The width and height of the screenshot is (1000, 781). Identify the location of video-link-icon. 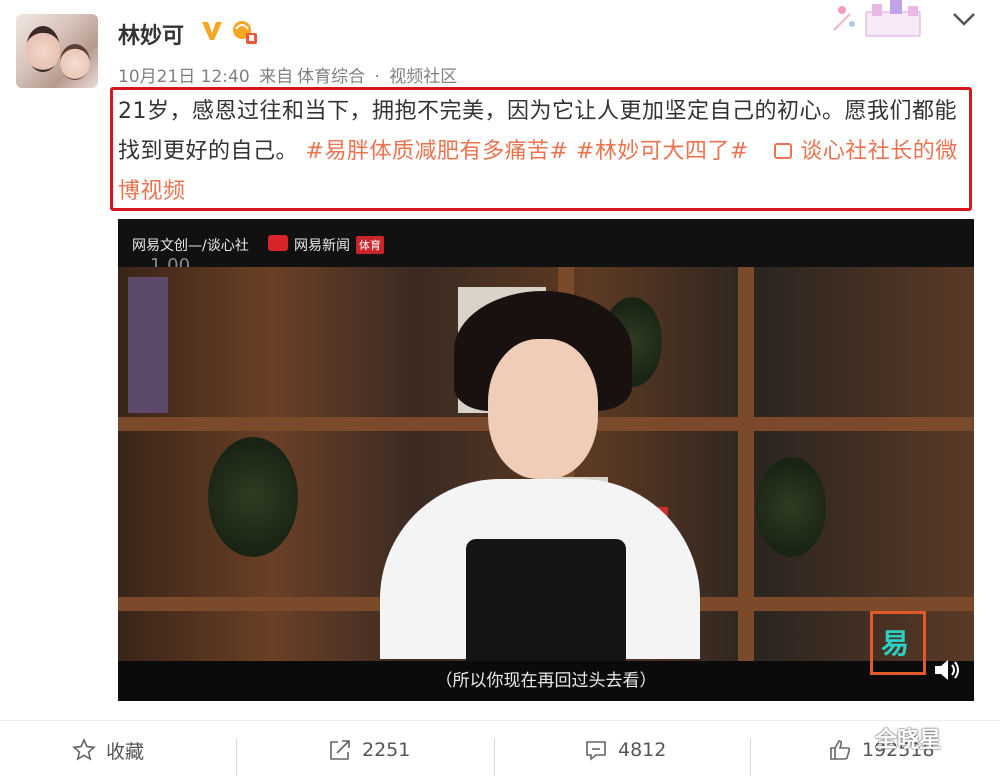
(783, 151).